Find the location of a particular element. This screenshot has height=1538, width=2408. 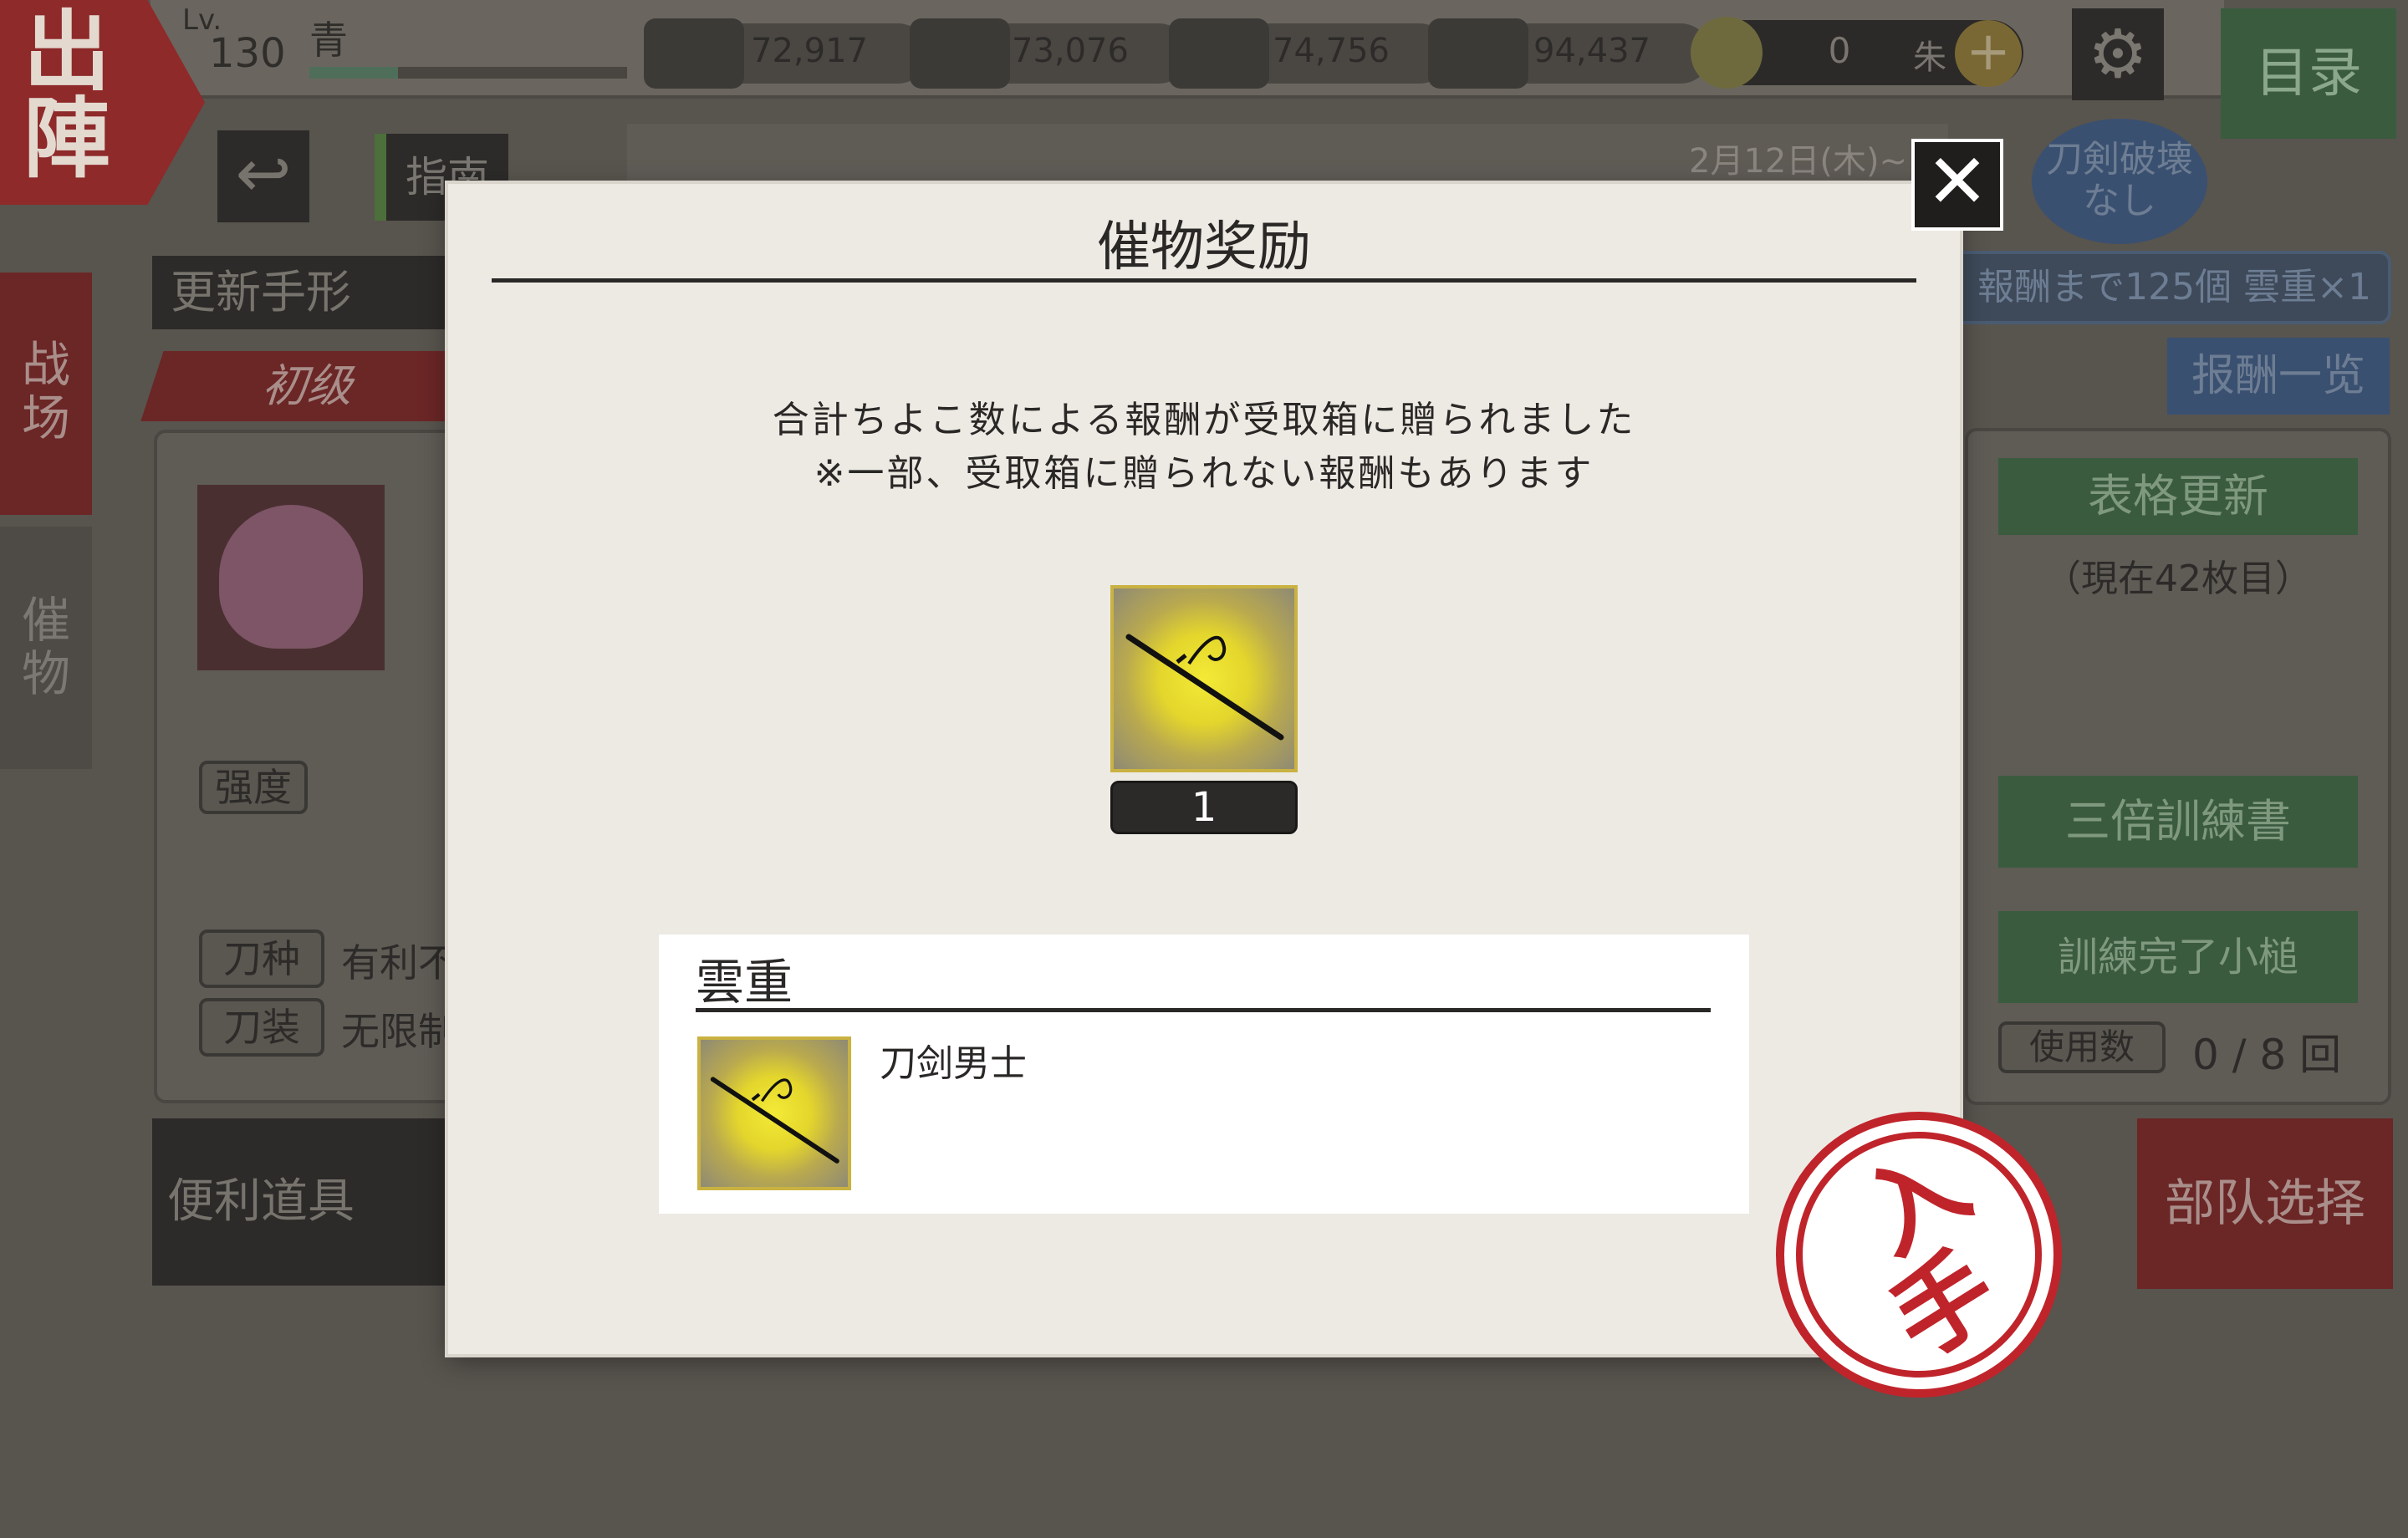

modal-title: 催物奖励 is located at coordinates (1204, 247).